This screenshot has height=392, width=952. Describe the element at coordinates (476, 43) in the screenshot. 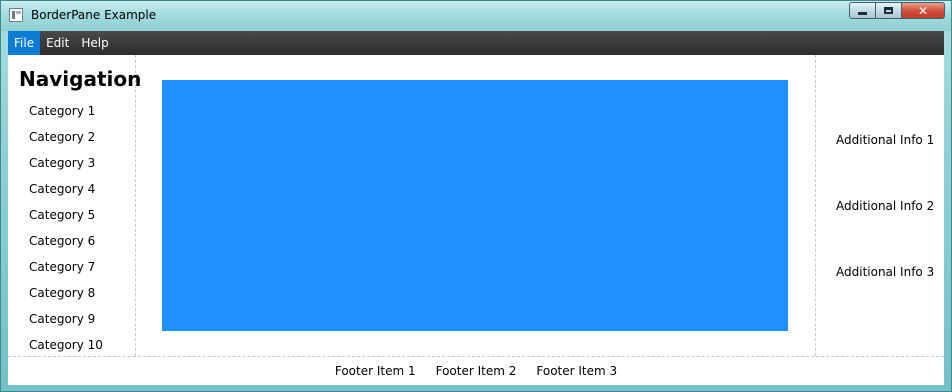

I see `menu-bar: File Edit Help` at that location.